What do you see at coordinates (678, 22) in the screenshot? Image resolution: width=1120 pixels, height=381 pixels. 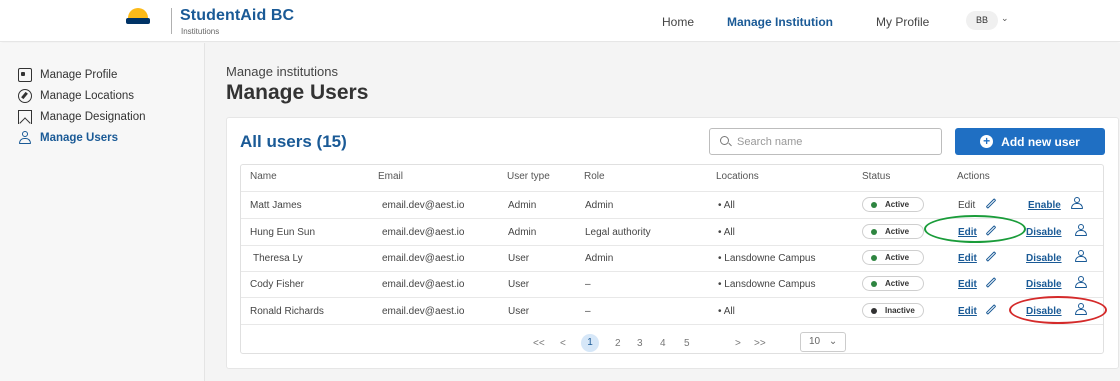 I see `nav-home: Home` at bounding box center [678, 22].